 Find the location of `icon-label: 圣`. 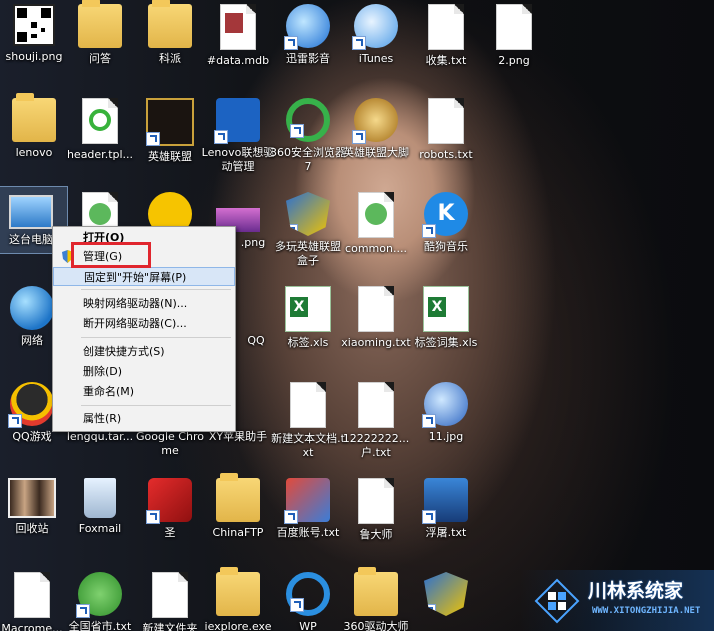

icon-label: 圣 is located at coordinates (170, 532).